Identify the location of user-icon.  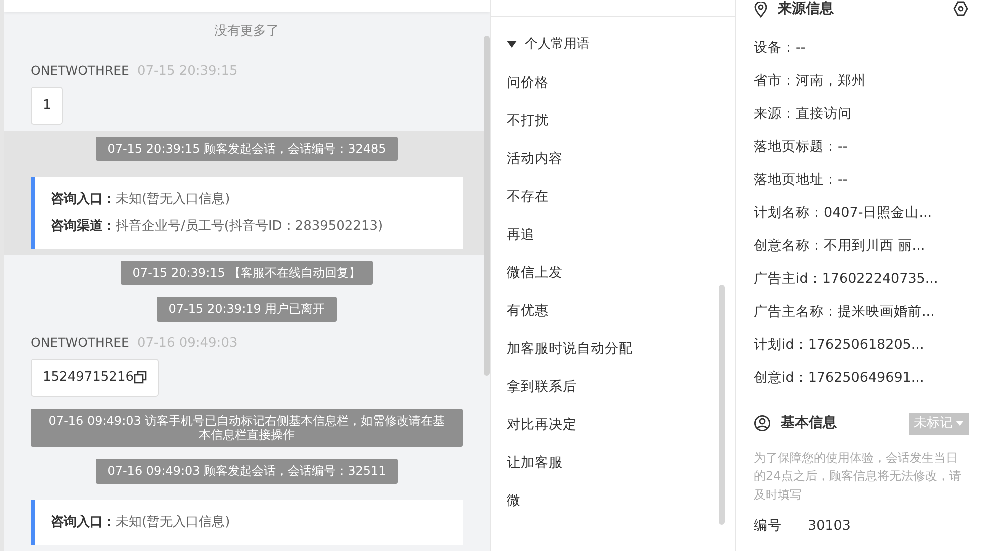
(762, 423).